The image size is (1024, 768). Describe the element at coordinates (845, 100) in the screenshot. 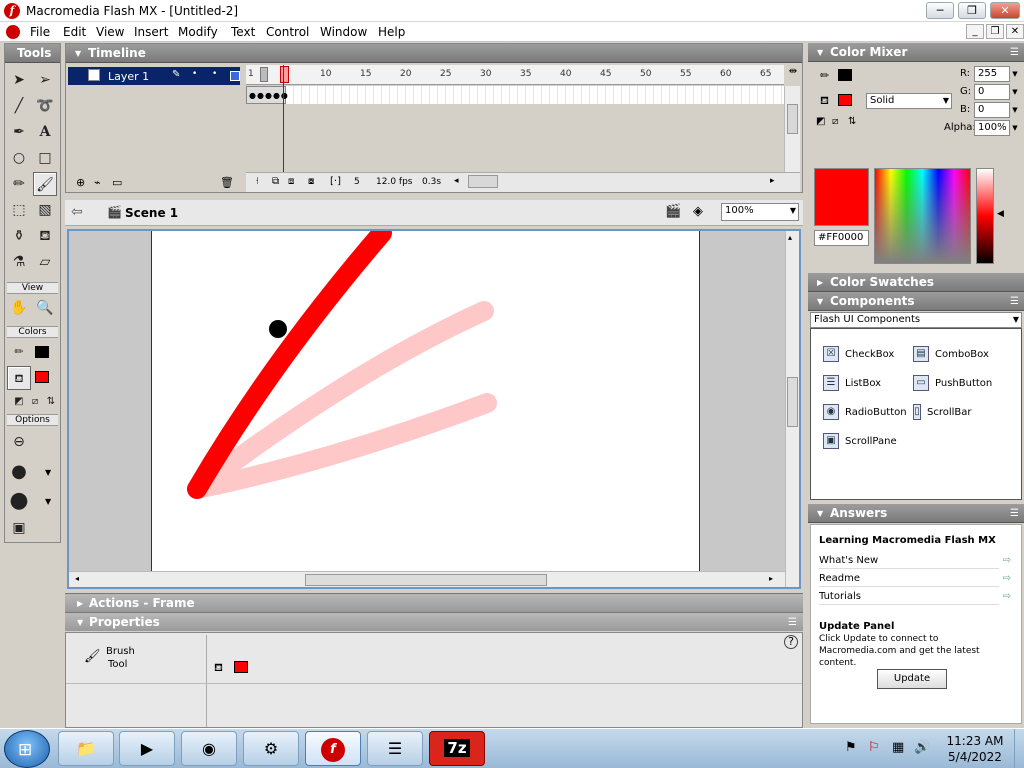

I see `mixer-fill-swatch` at that location.